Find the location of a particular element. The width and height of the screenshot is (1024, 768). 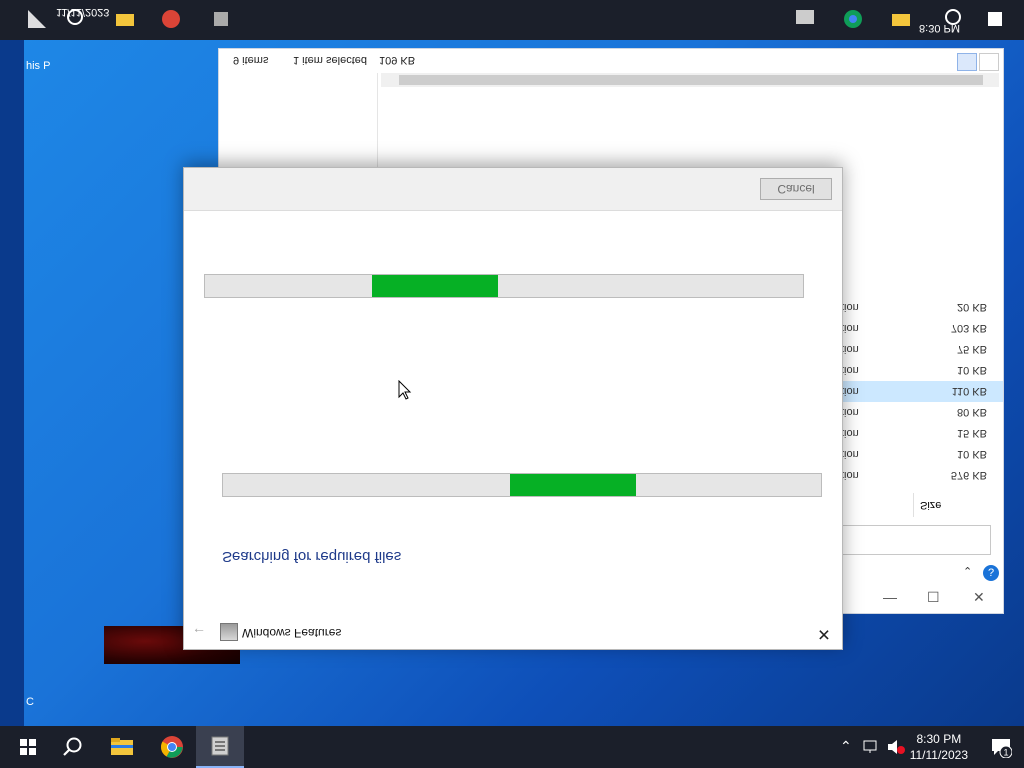

svg-text: 1 is located at coordinates (1005, 753).